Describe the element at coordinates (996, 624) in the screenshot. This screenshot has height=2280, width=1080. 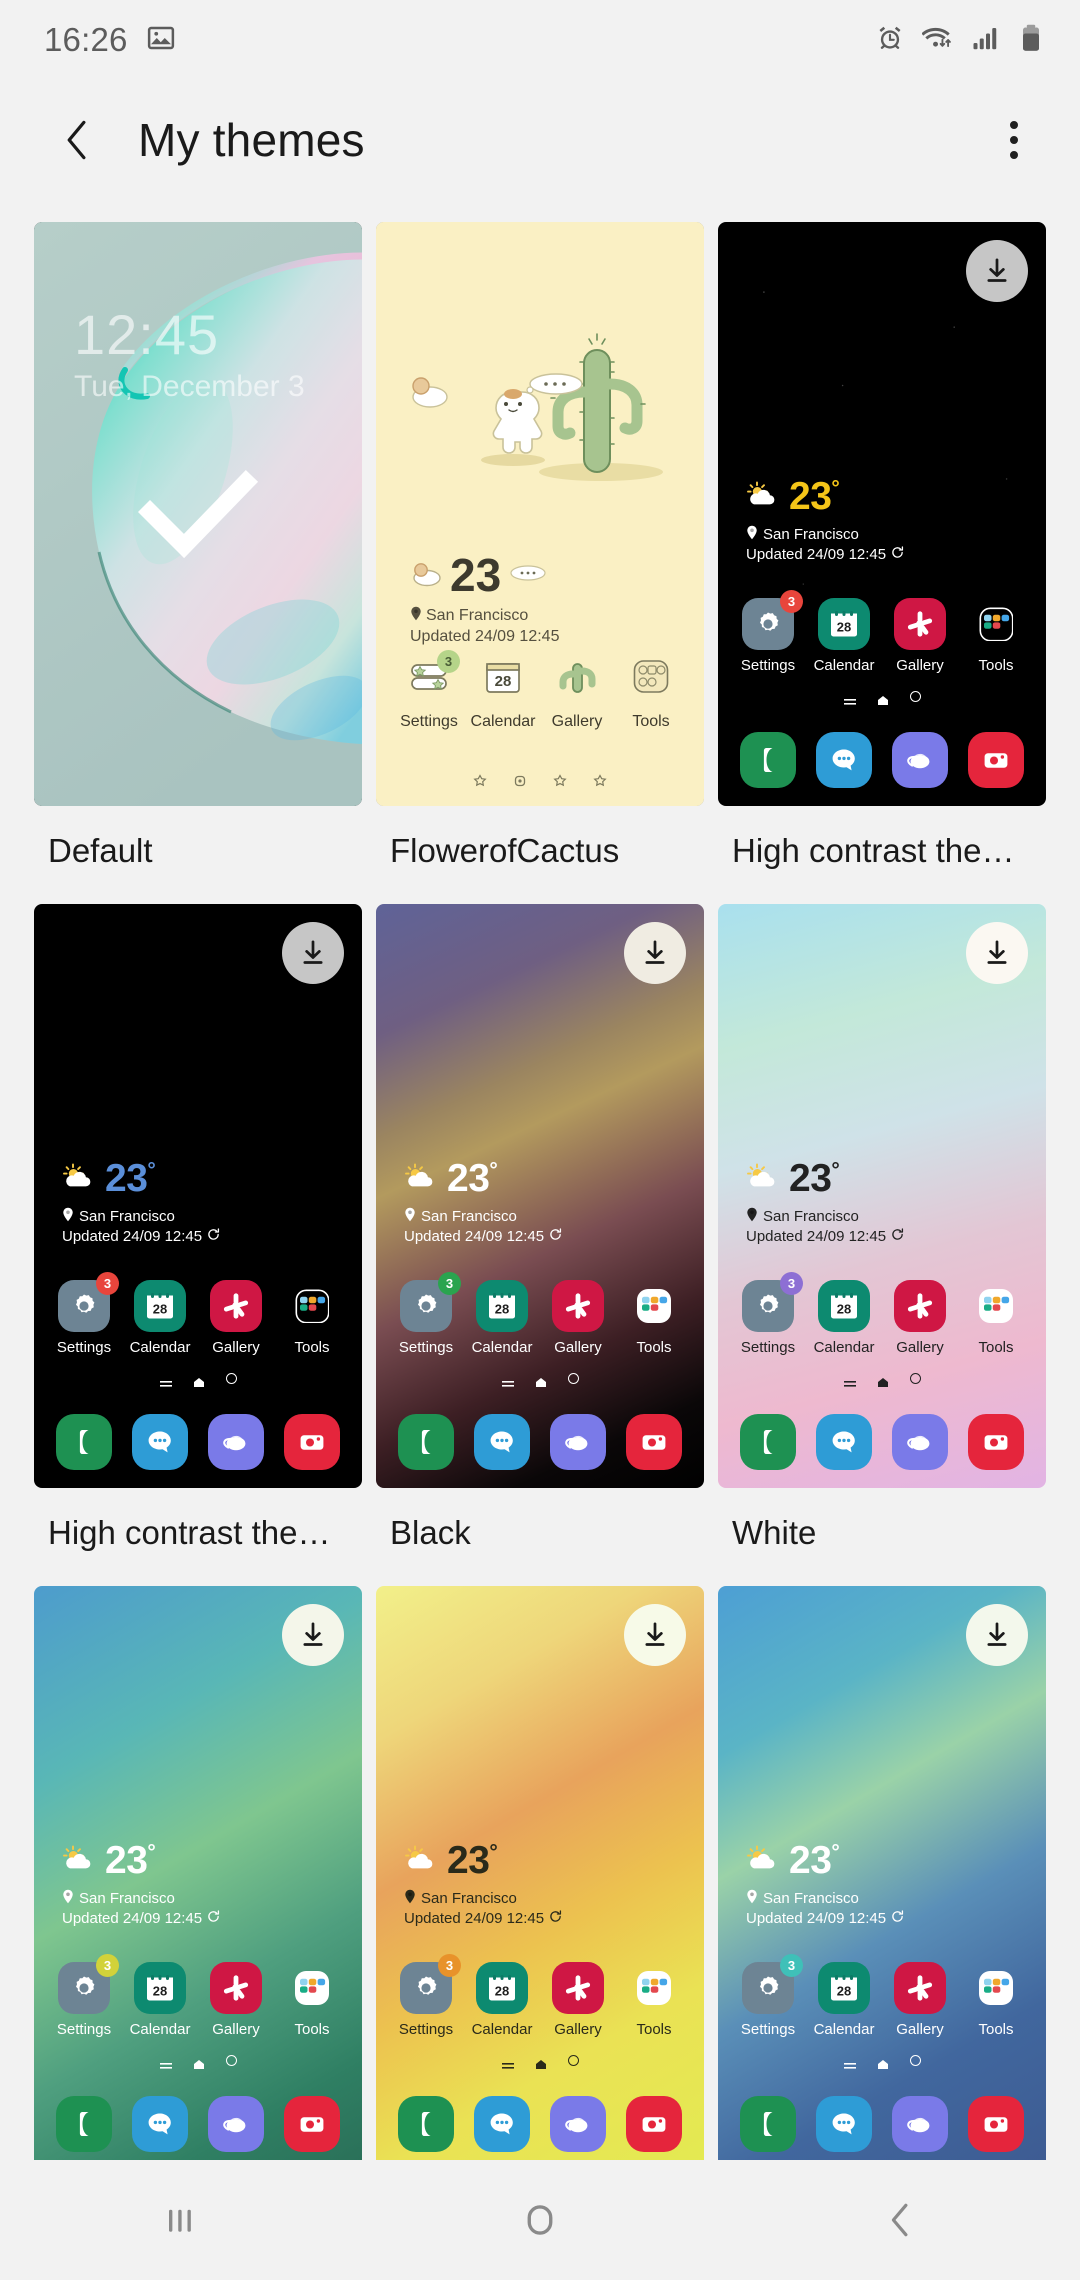
I see `folder-icon` at that location.